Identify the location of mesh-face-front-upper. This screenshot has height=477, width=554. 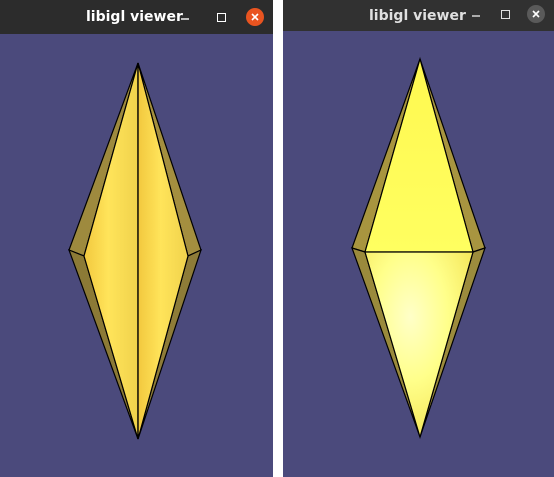
(419, 154).